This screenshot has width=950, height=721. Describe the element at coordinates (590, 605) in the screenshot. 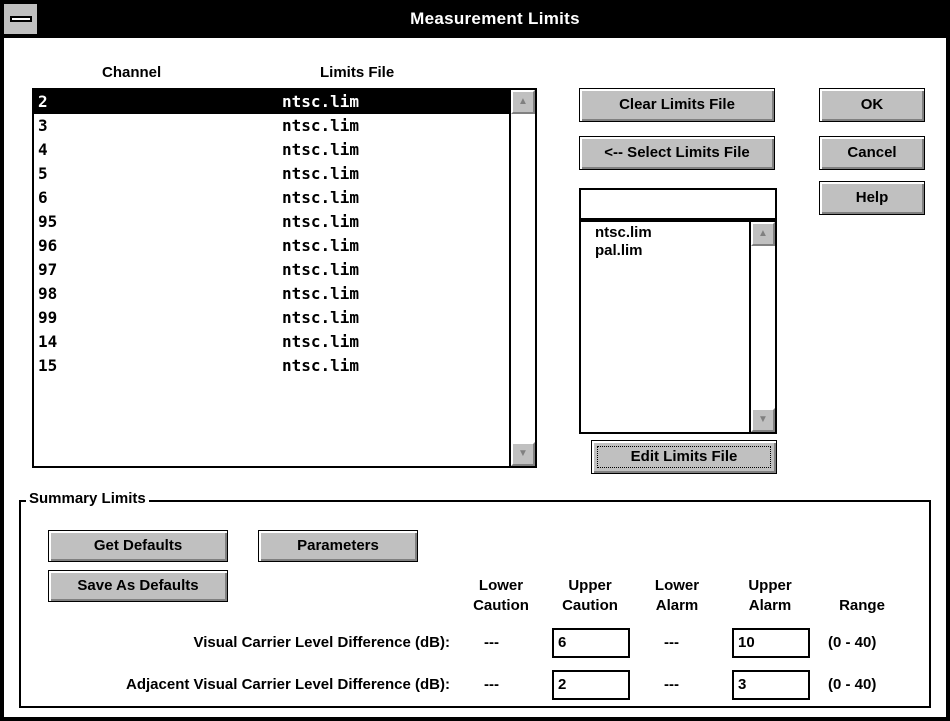

I see `upper-caution-header-line2: Caution` at that location.